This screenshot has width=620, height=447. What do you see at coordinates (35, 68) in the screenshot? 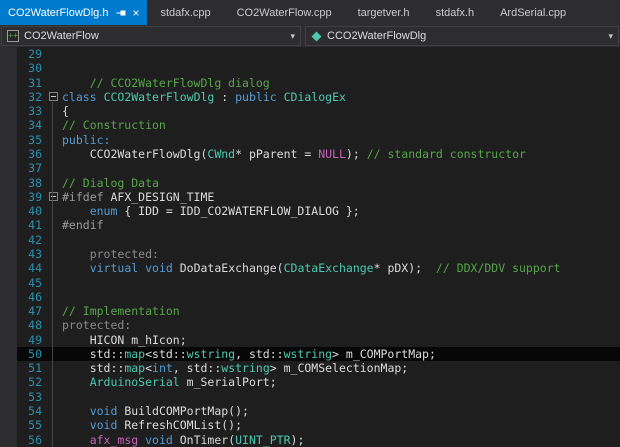
I see `line-number: 30` at bounding box center [35, 68].